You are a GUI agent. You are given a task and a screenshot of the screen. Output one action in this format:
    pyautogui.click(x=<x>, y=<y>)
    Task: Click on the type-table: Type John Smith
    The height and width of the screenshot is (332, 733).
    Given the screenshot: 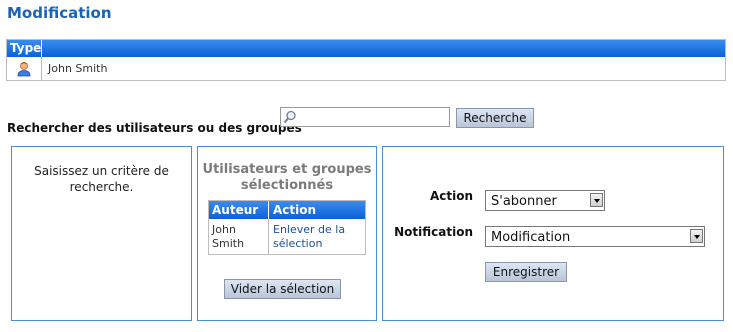 What is the action you would take?
    pyautogui.click(x=366, y=60)
    